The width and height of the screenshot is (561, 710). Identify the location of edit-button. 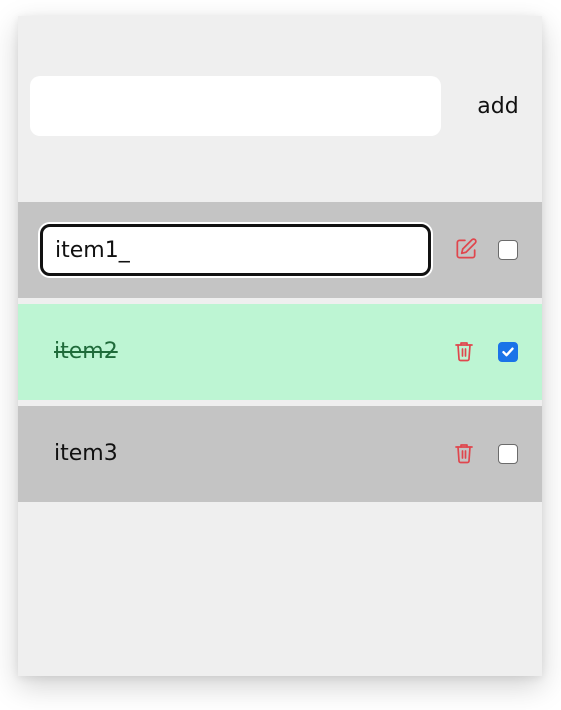
(466, 250).